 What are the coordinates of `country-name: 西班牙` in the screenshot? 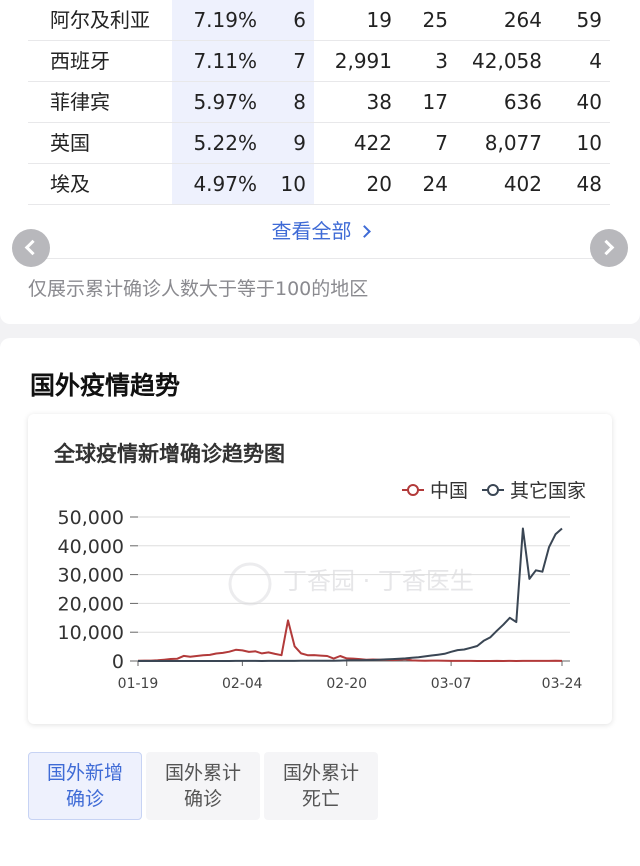 It's located at (80, 61).